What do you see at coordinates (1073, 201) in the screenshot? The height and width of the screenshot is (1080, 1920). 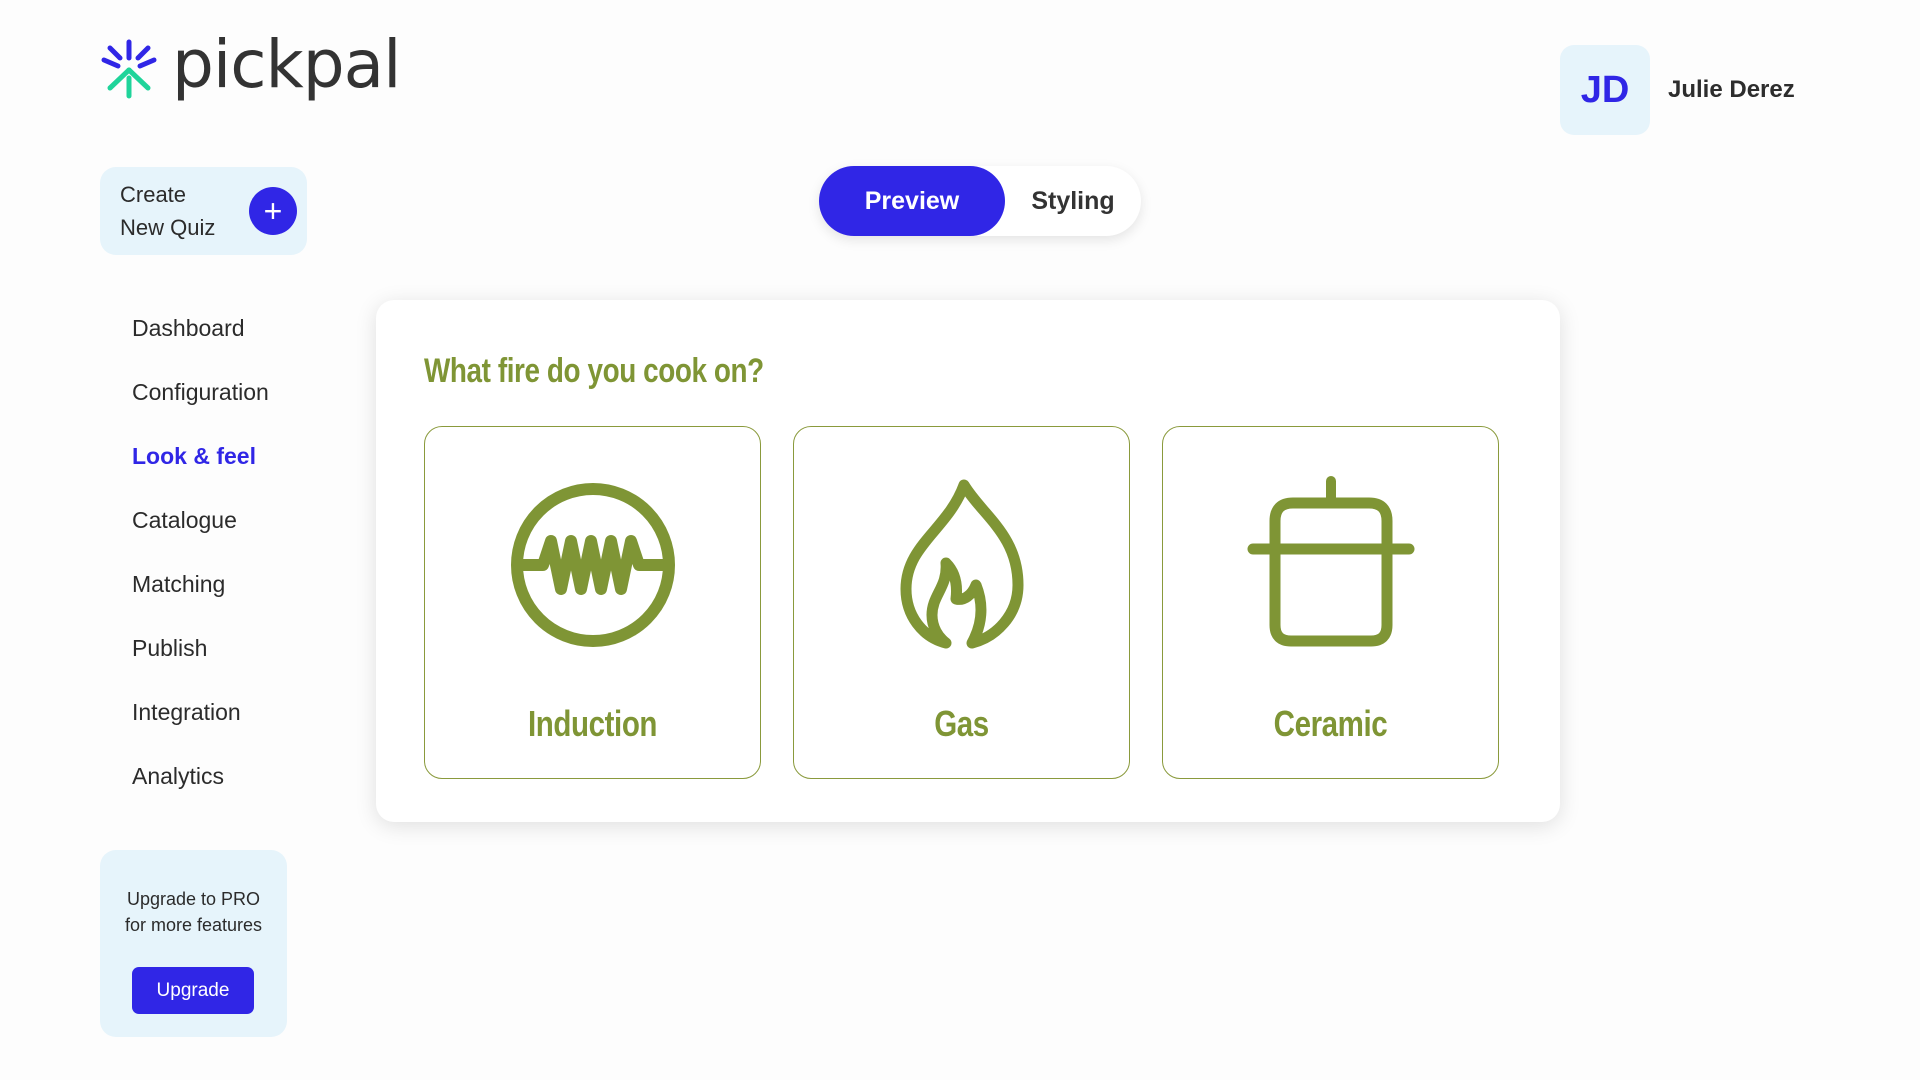 I see `tab-styling: Styling` at bounding box center [1073, 201].